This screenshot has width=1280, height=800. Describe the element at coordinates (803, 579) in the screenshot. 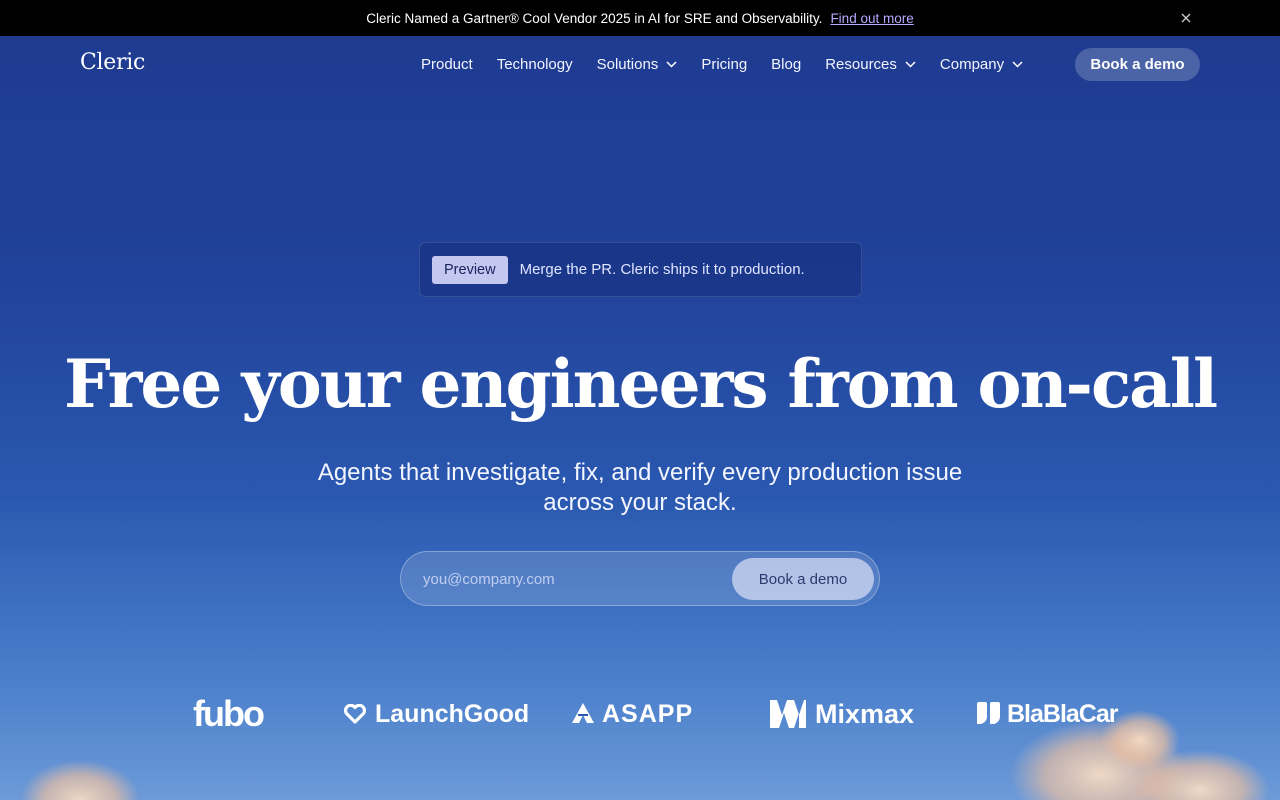

I see `book-demo-button: Book a demo` at that location.